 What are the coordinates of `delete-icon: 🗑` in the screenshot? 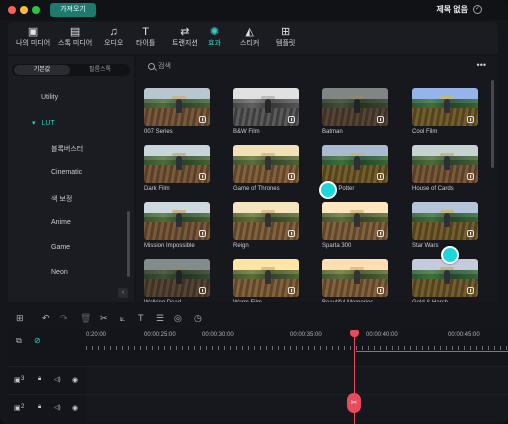 It's located at (85, 318).